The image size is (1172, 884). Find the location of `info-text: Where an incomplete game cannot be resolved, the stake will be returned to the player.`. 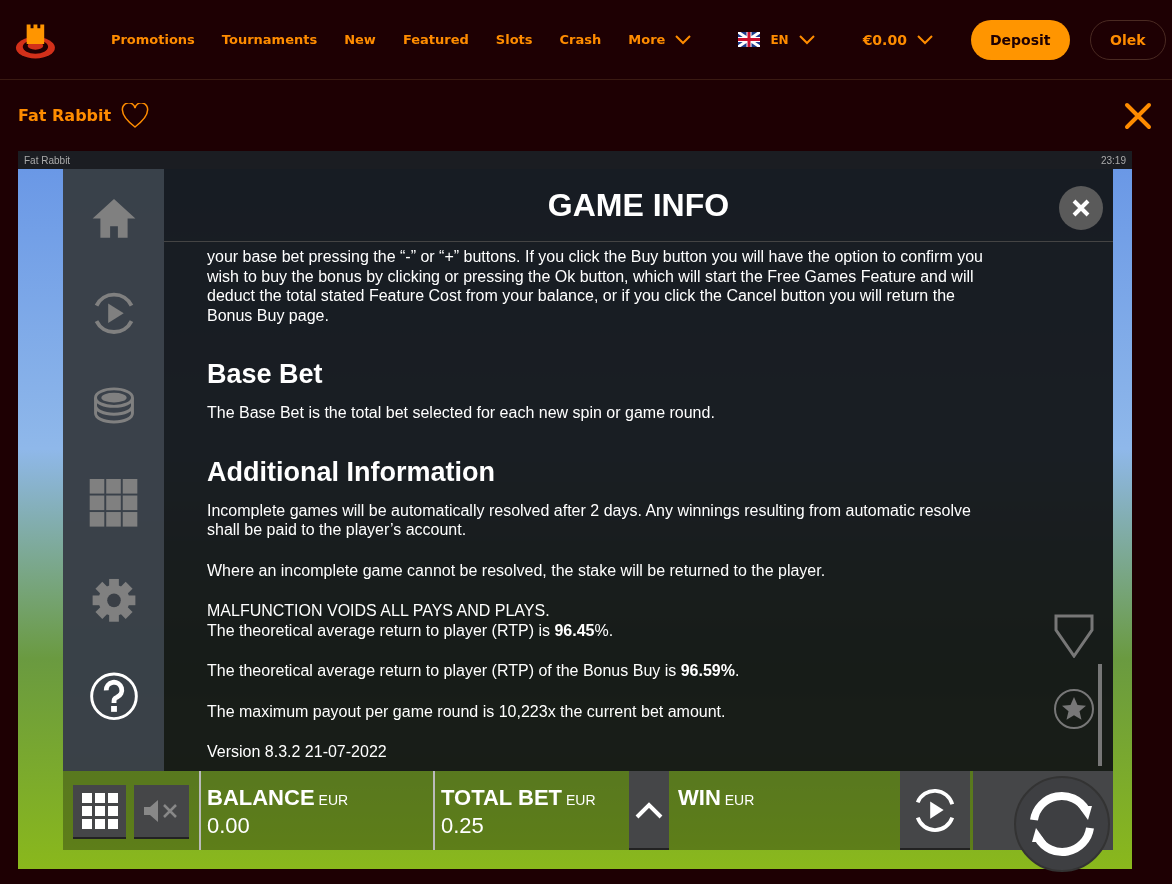

info-text: Where an incomplete game cannot be resolved, the stake will be returned to the player. is located at coordinates (517, 570).